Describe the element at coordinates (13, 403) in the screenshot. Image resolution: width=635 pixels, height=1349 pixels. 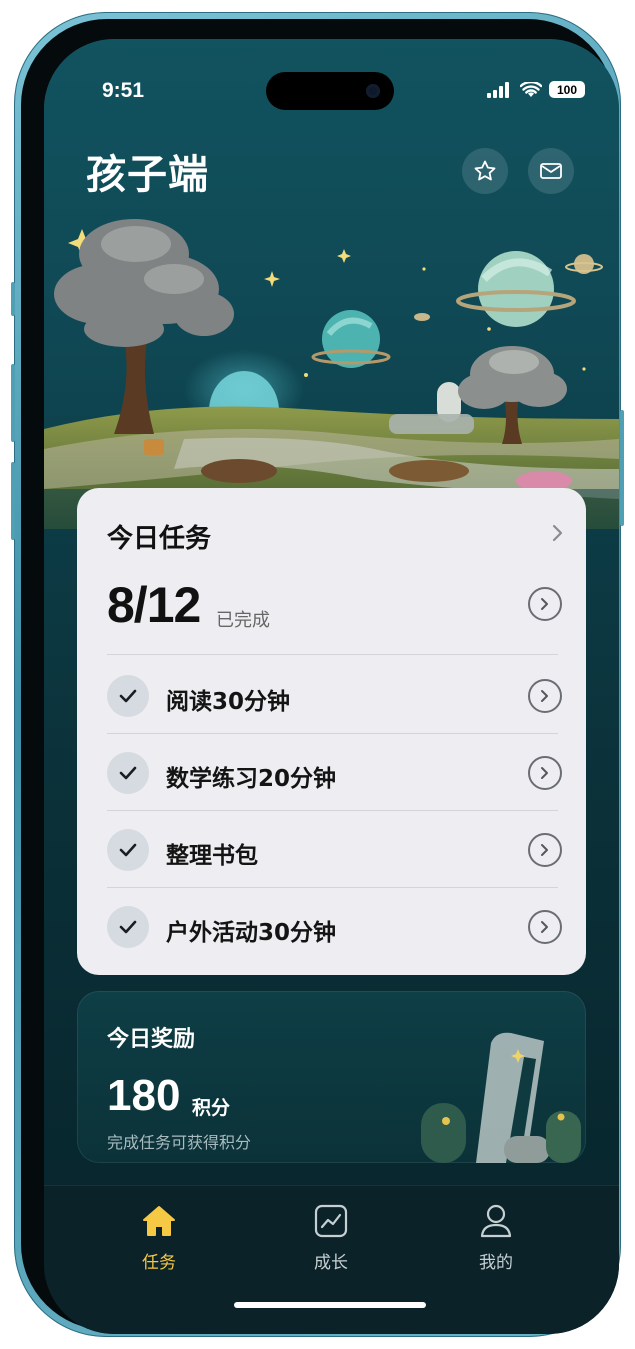
I see `volume-up-button` at that location.